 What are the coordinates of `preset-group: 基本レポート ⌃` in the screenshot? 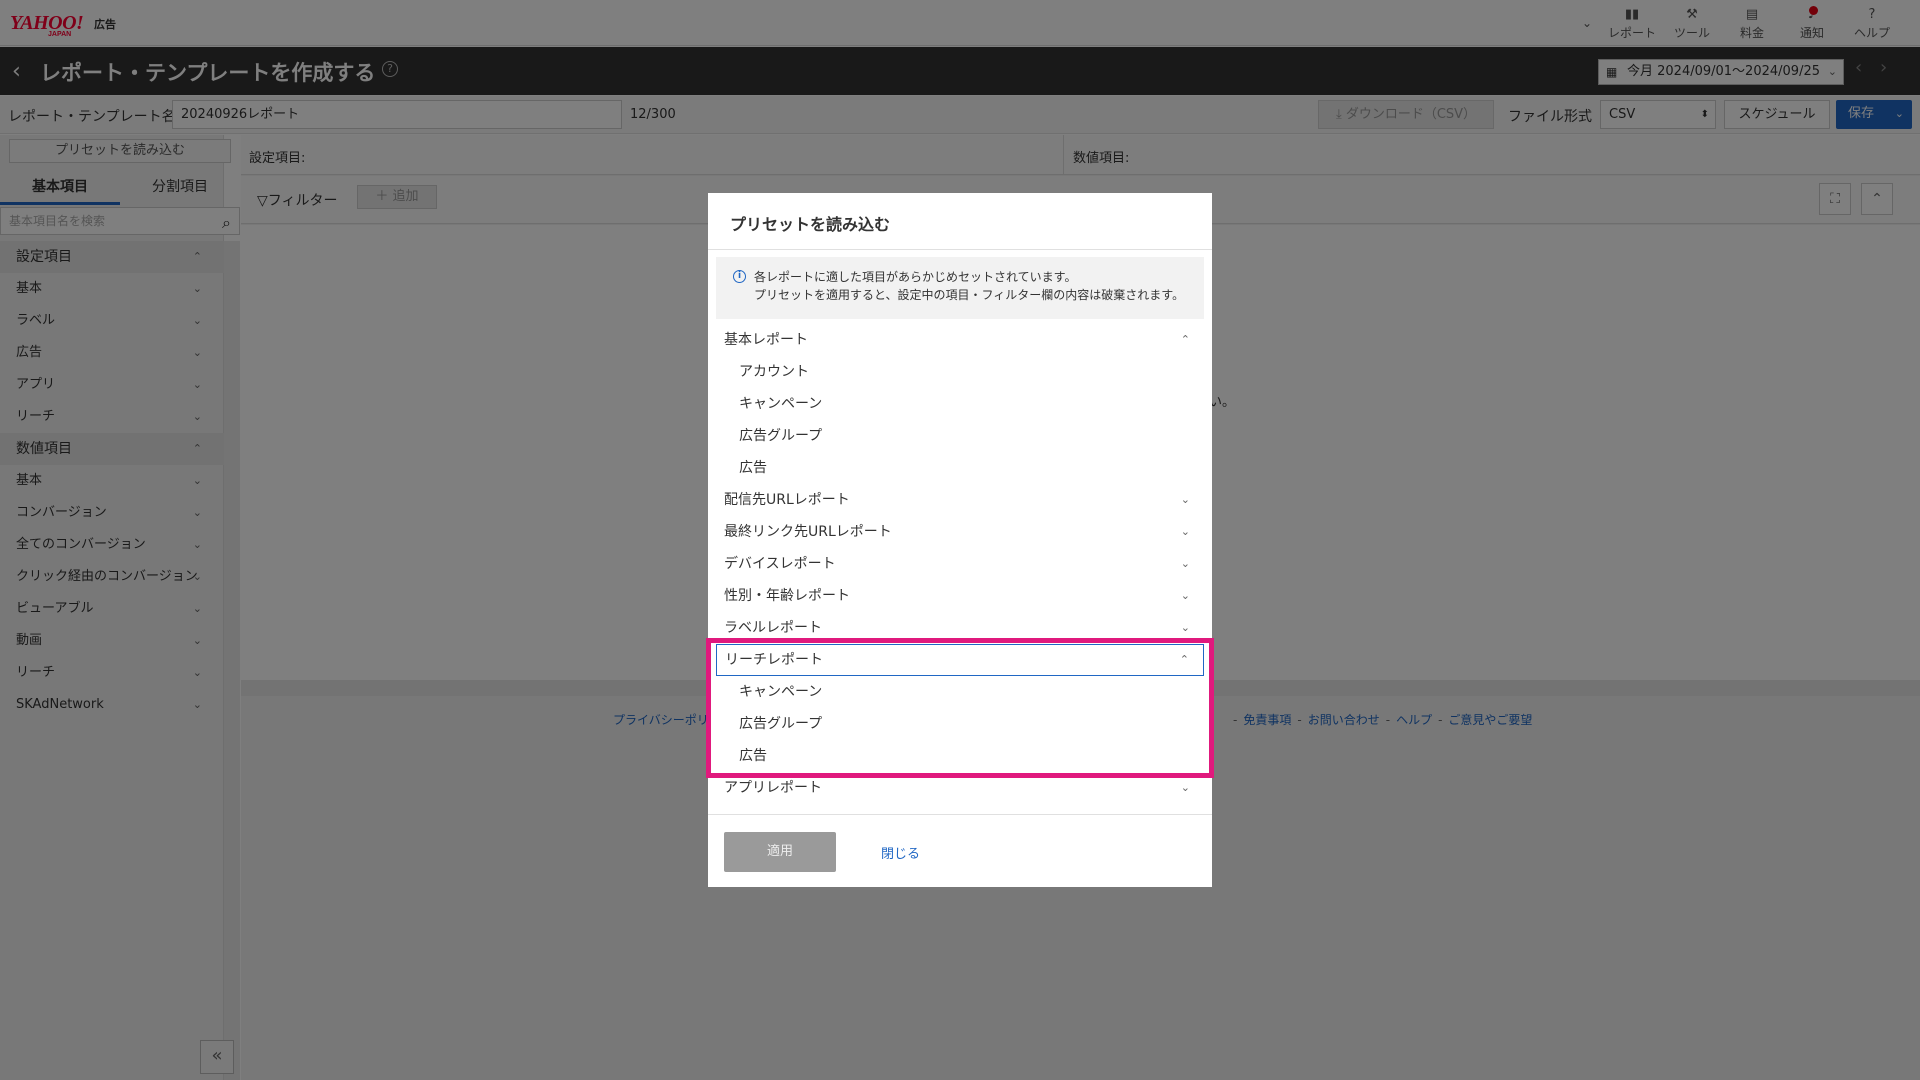 It's located at (960, 340).